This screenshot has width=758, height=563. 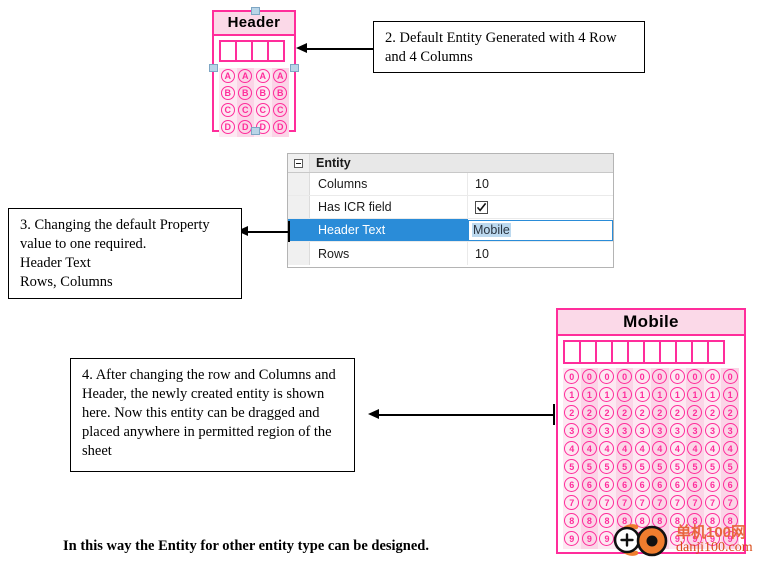 I want to click on property-row-has-icr-field: Has ICR field, so click(x=450, y=207).